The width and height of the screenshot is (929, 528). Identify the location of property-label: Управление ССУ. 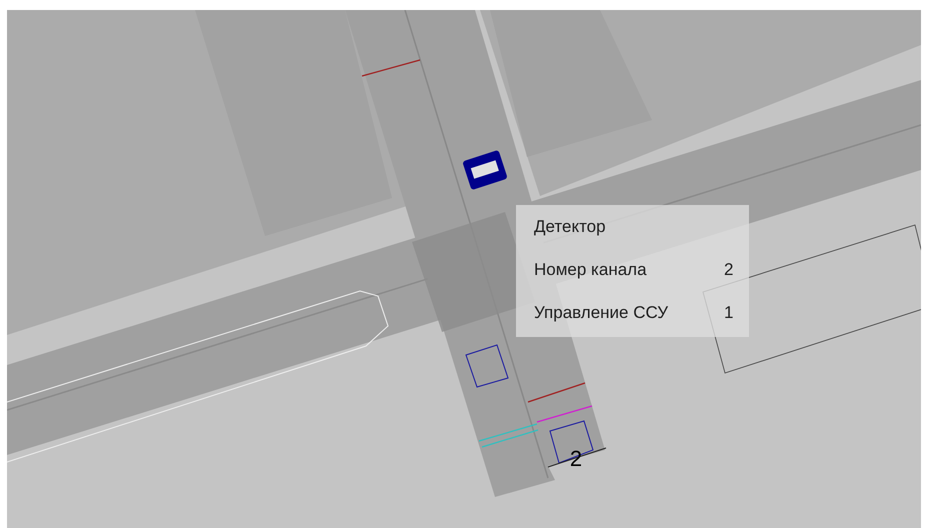
(602, 313).